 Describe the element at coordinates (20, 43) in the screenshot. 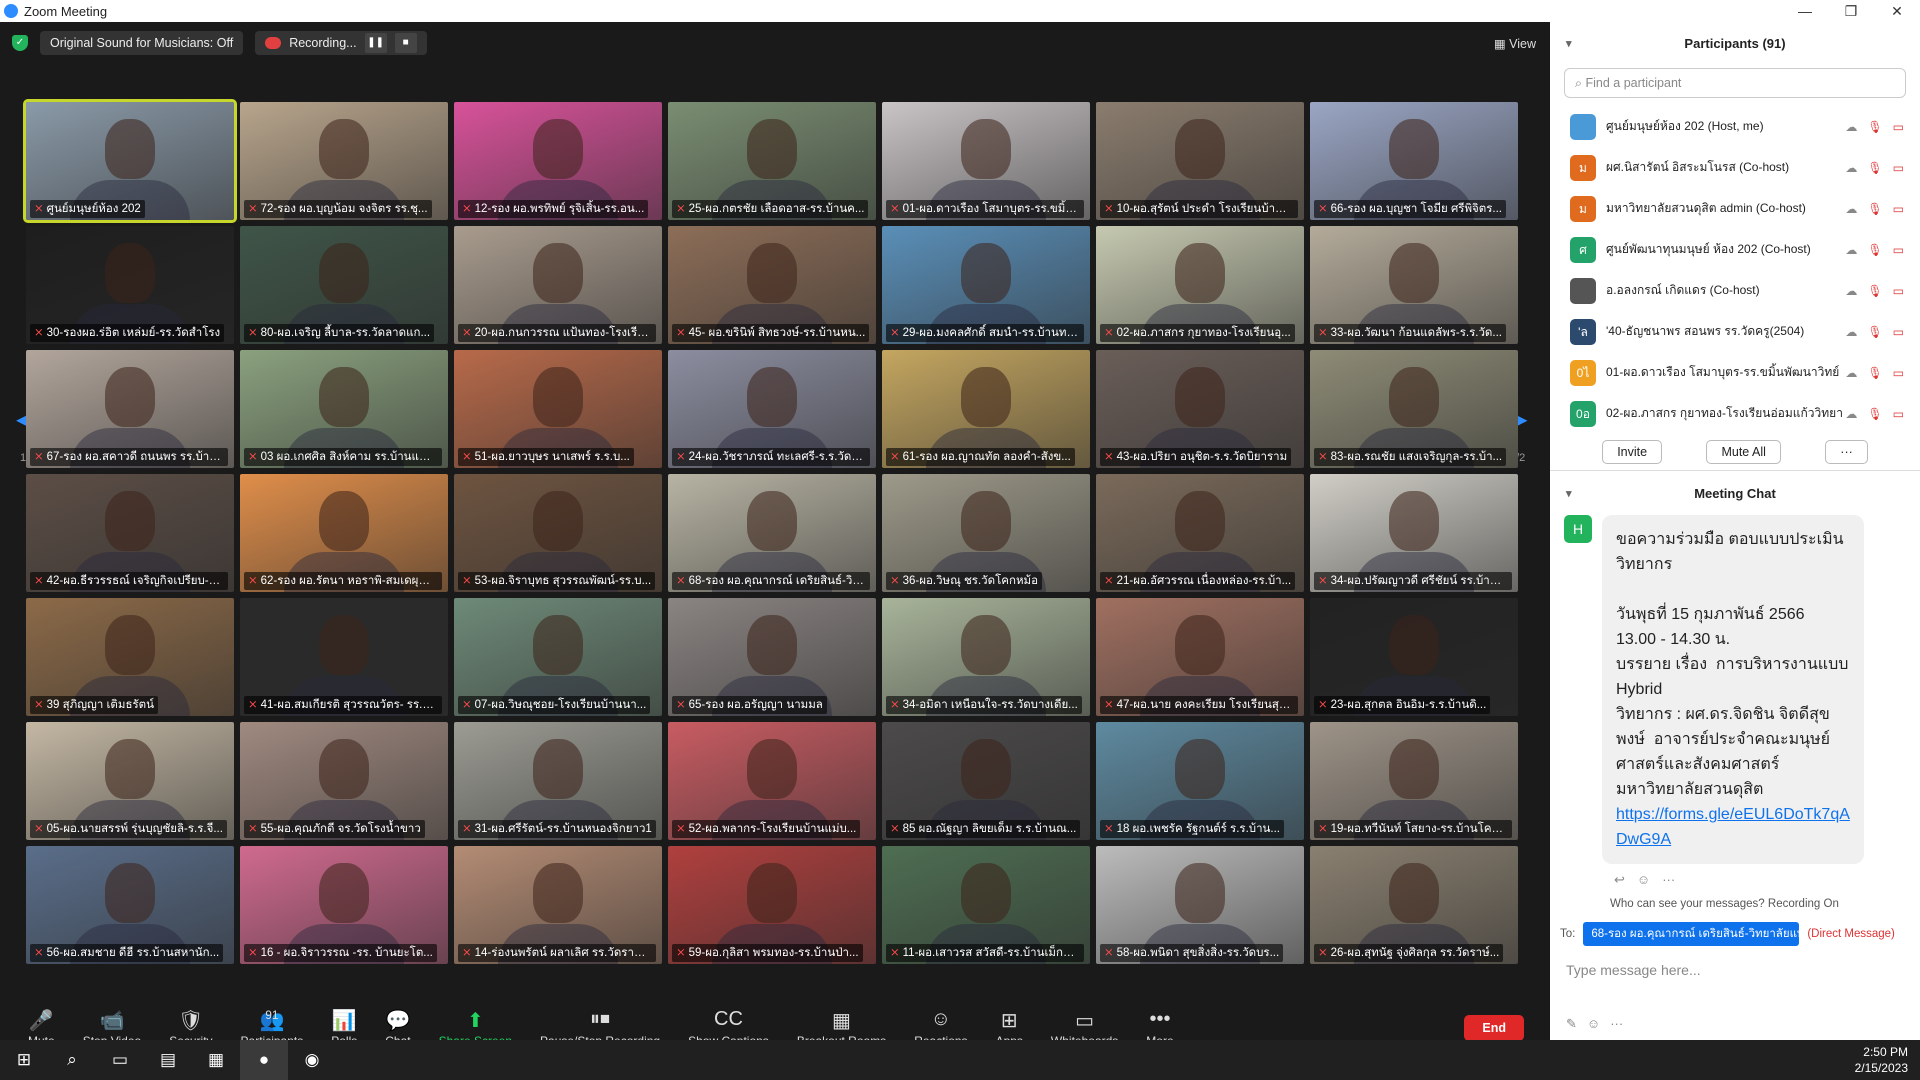

I see `encryption-shield-icon: ✓` at that location.